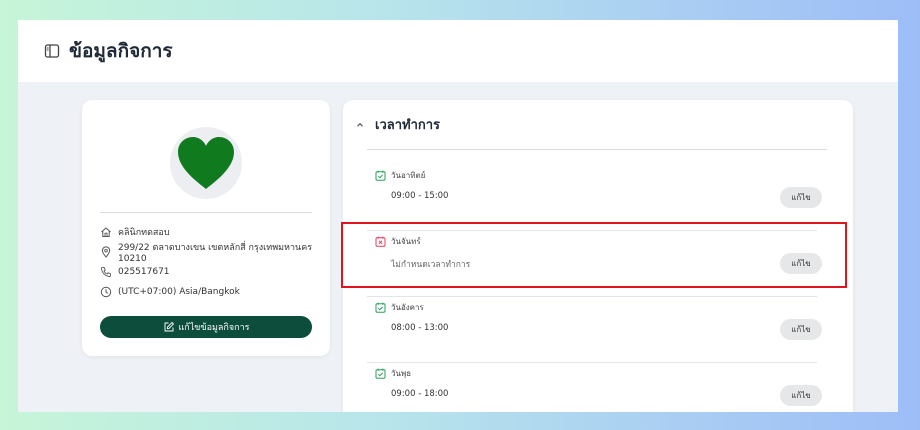 The height and width of the screenshot is (430, 920). I want to click on profile-divider, so click(206, 212).